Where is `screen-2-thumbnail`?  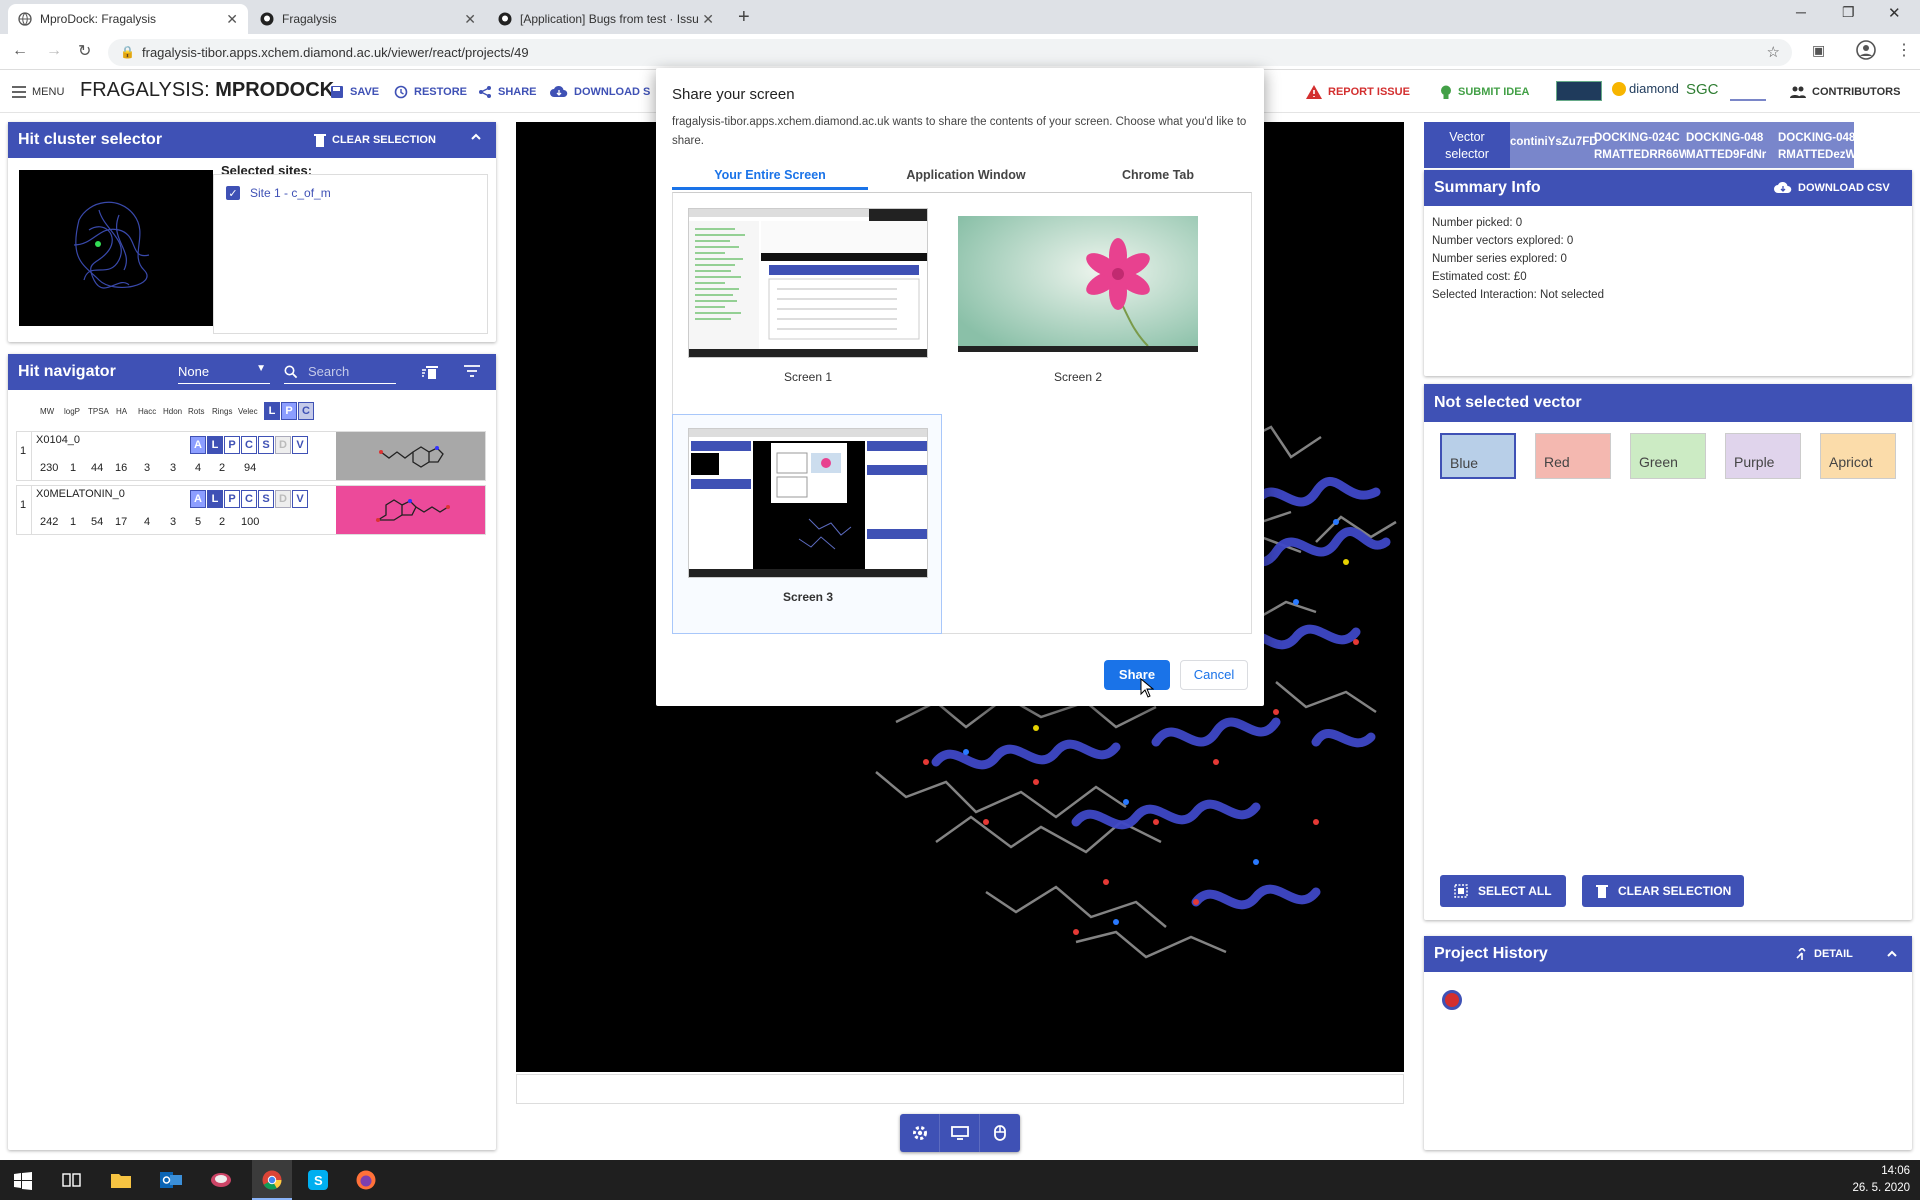
screen-2-thumbnail is located at coordinates (1078, 284).